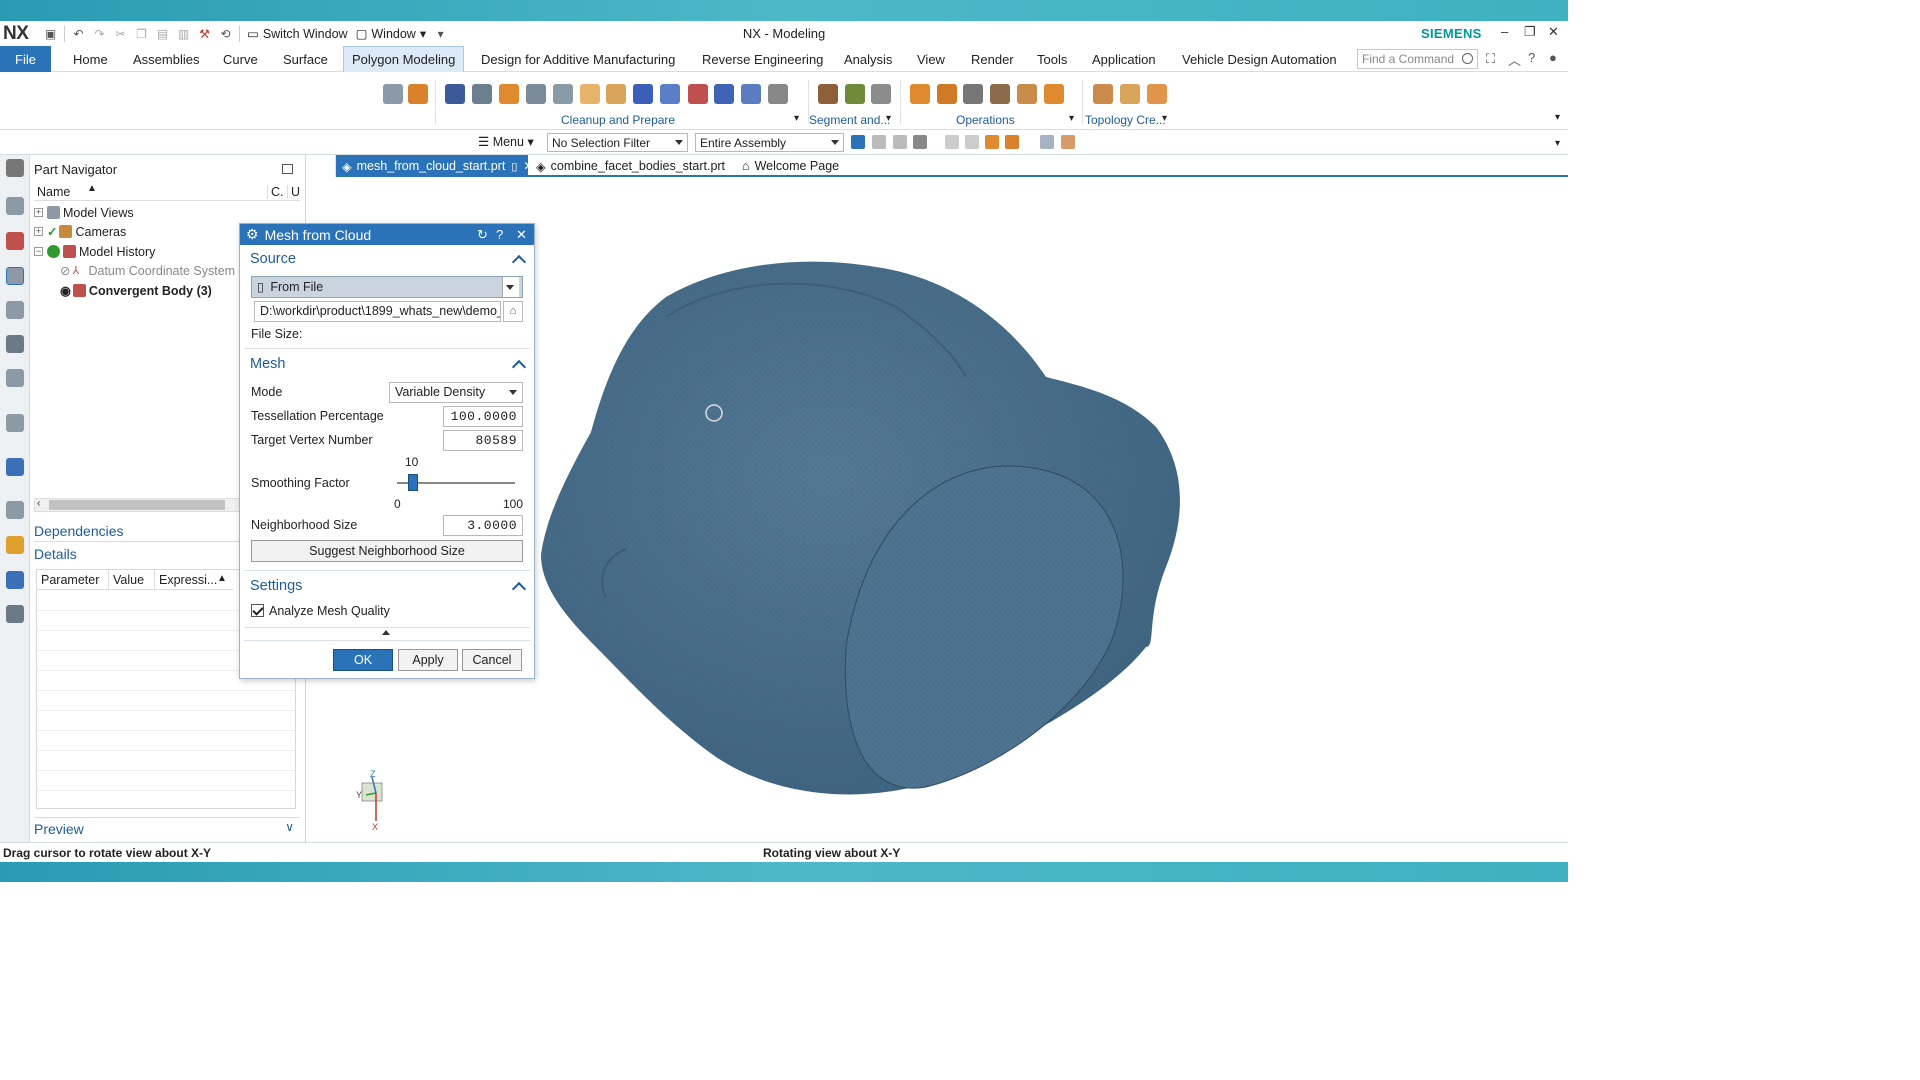 This screenshot has width=1920, height=1080. What do you see at coordinates (297, 34) in the screenshot?
I see `switch-window-button: ▭ Switch Window` at bounding box center [297, 34].